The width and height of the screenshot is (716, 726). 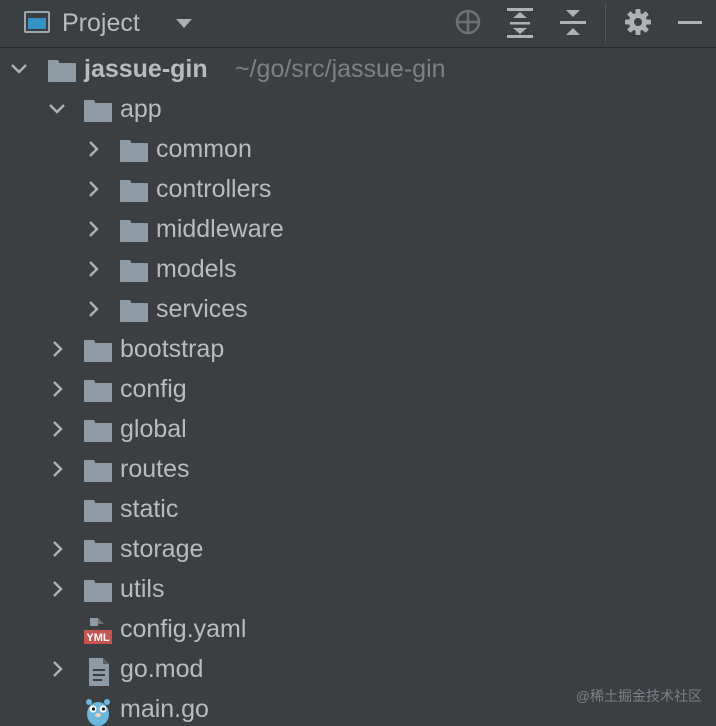 What do you see at coordinates (153, 389) in the screenshot?
I see `tree-label: config` at bounding box center [153, 389].